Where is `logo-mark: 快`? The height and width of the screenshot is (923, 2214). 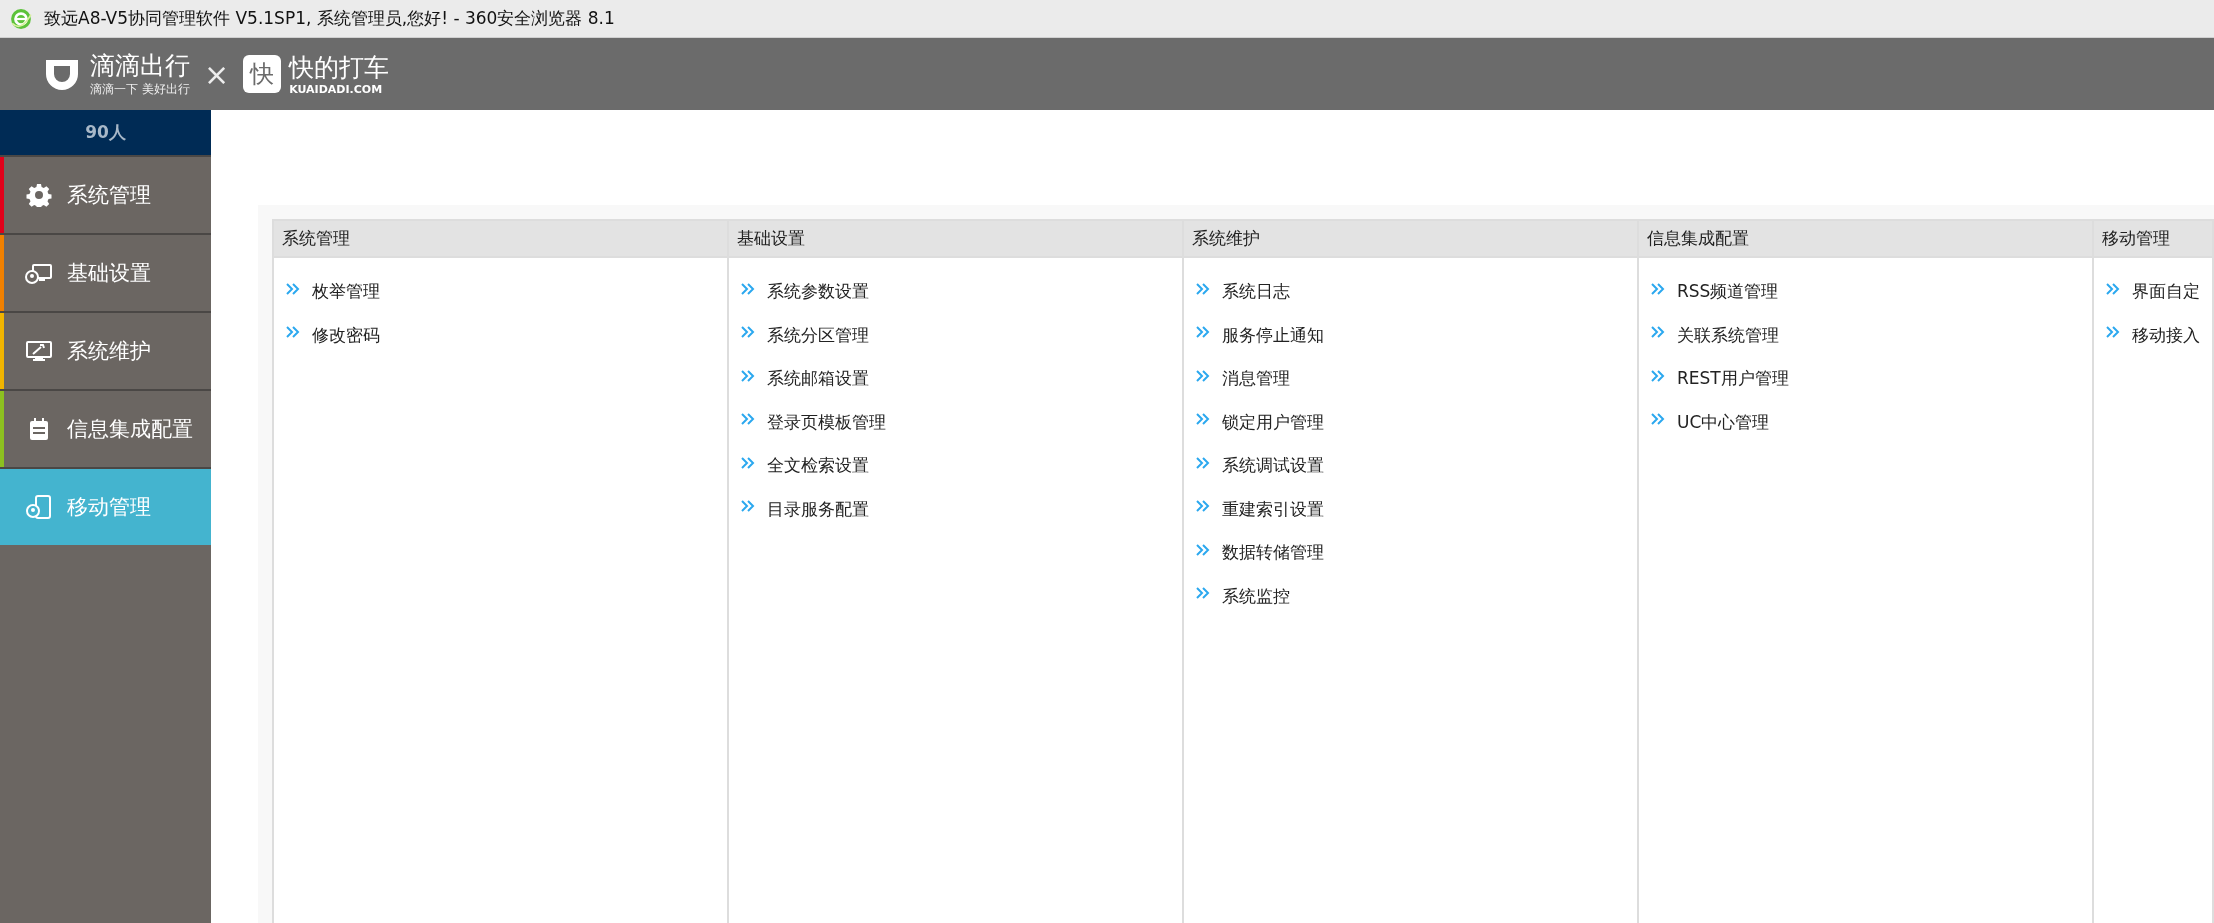
logo-mark: 快 is located at coordinates (262, 74).